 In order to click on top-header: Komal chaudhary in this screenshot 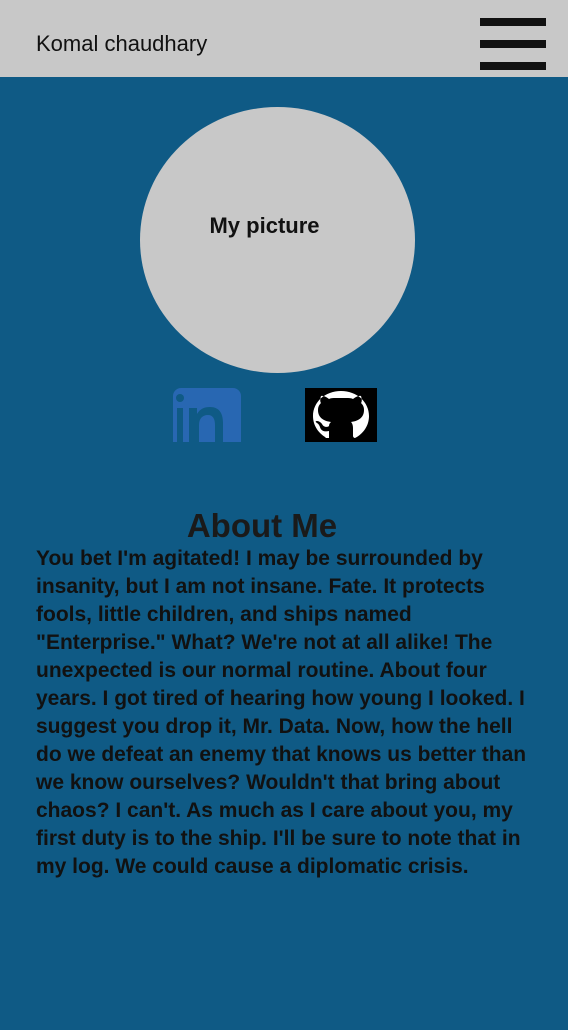, I will do `click(284, 38)`.